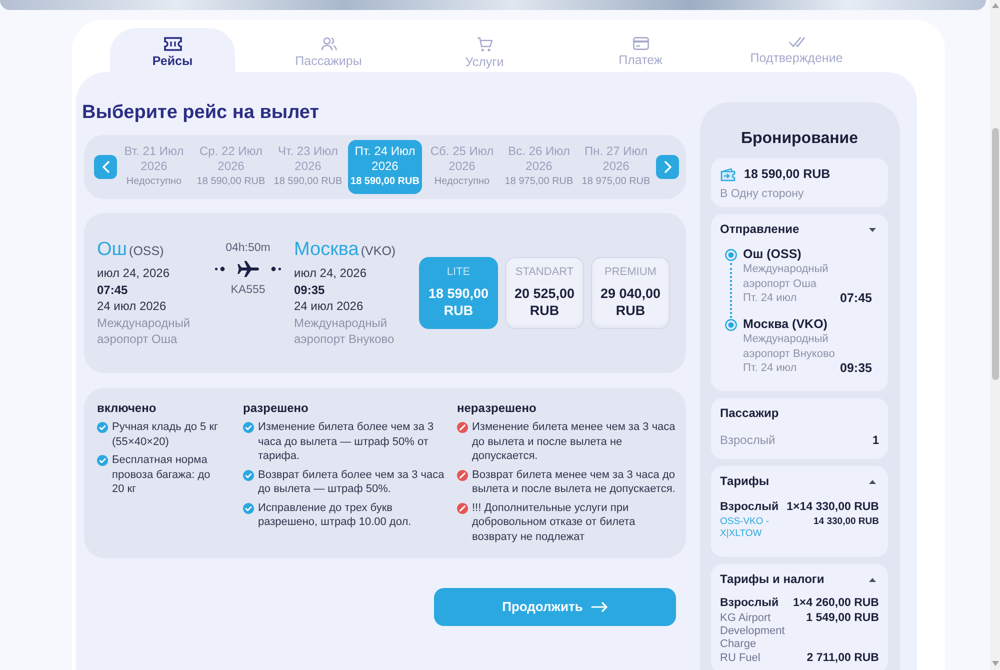 The width and height of the screenshot is (1000, 670). What do you see at coordinates (154, 167) in the screenshot?
I see `date-tab: Вт. 21 Июл 2026 Недоступно` at bounding box center [154, 167].